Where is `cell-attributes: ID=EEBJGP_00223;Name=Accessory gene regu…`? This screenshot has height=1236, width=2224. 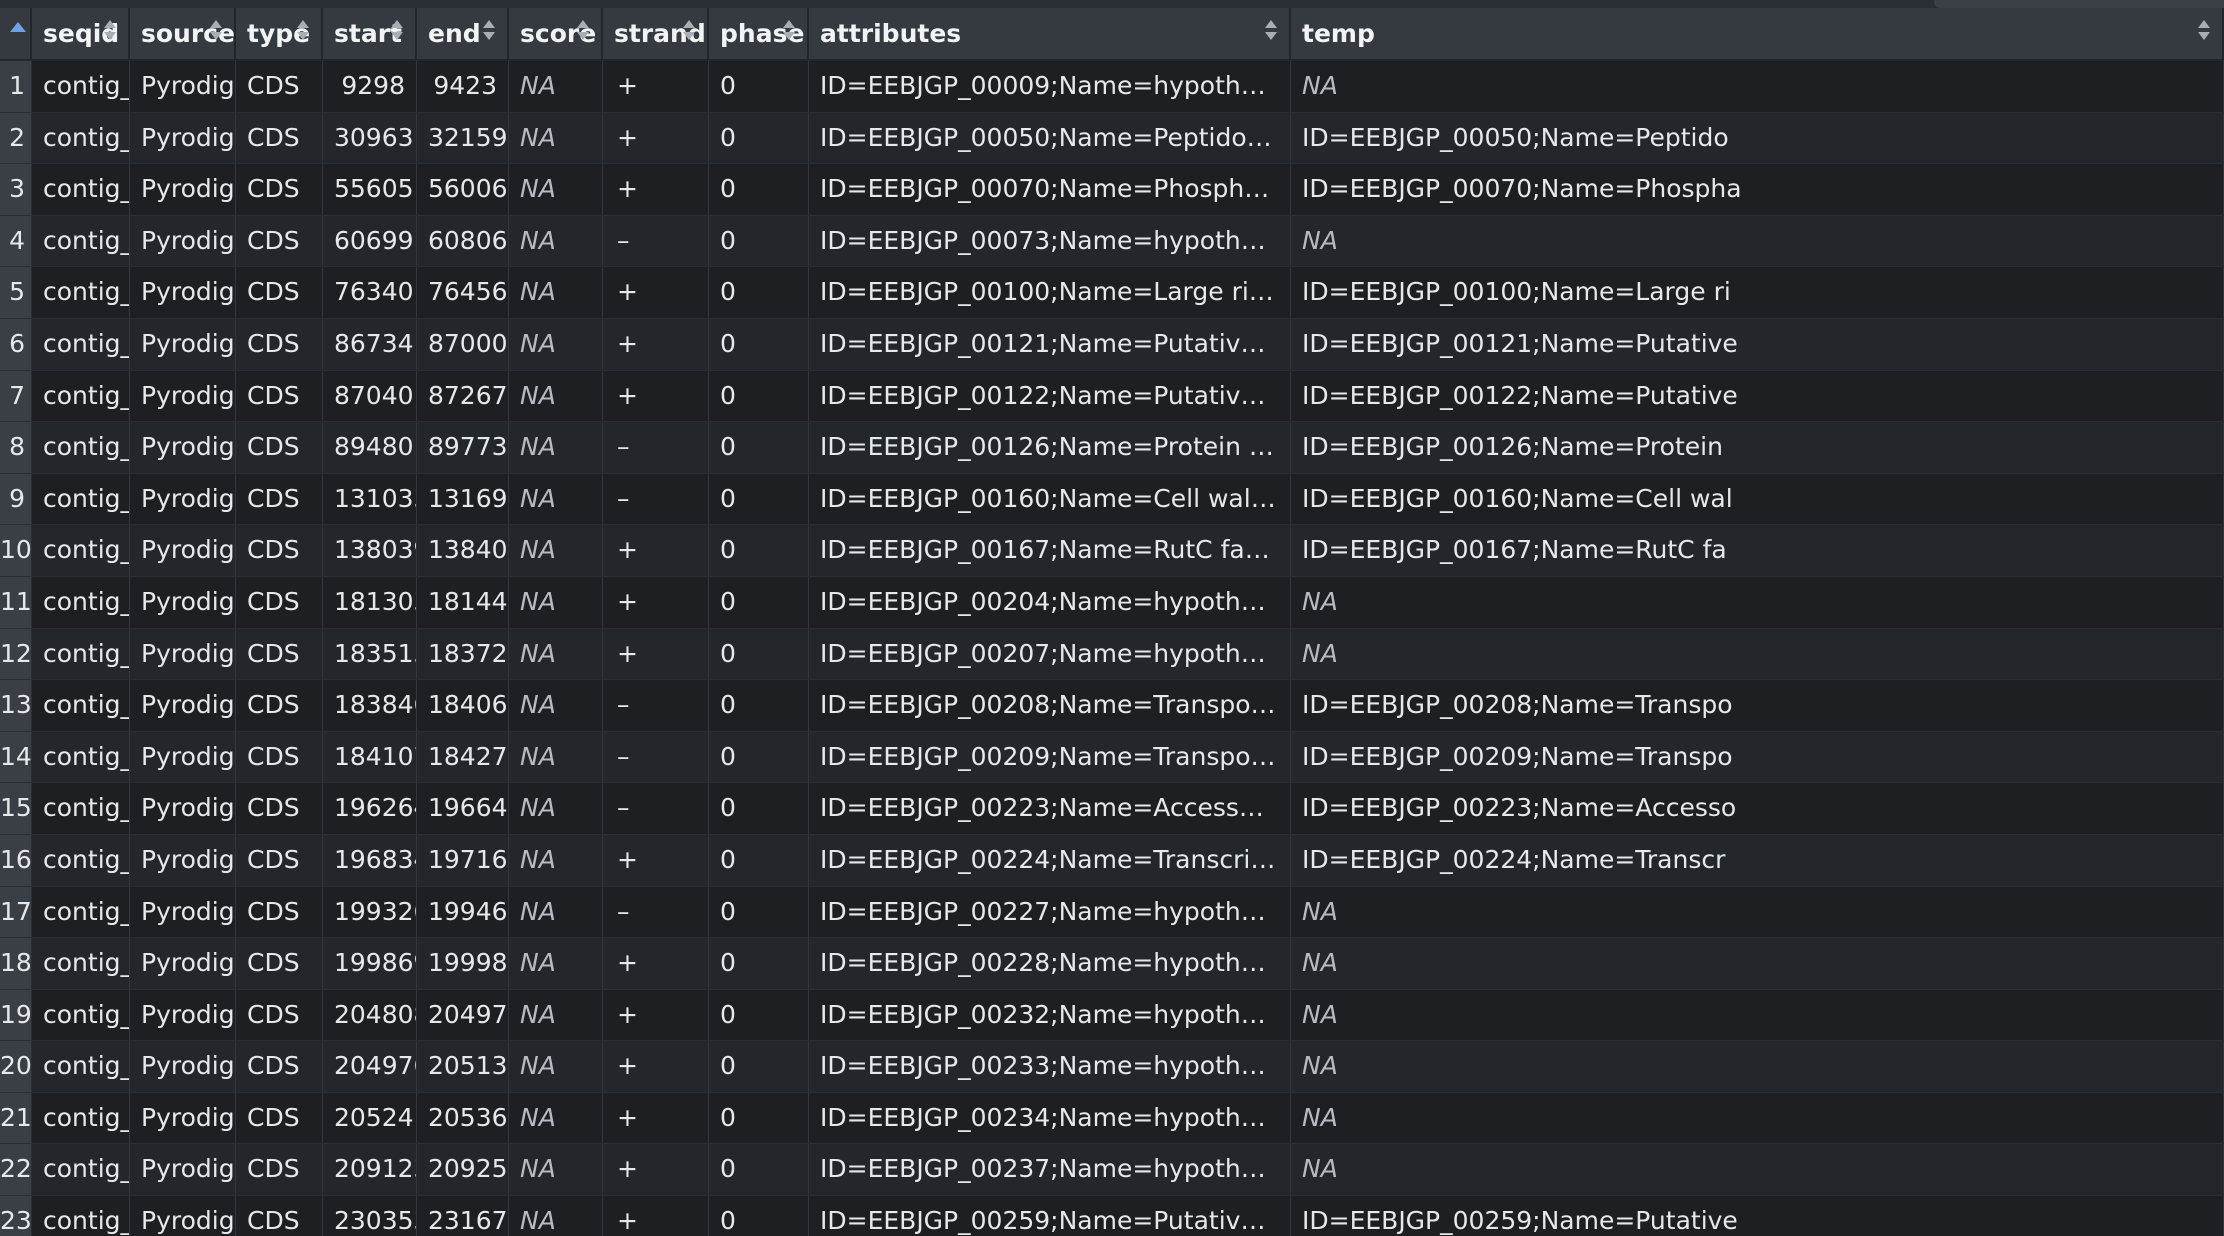 cell-attributes: ID=EEBJGP_00223;Name=Accessory gene regu… is located at coordinates (1050, 808).